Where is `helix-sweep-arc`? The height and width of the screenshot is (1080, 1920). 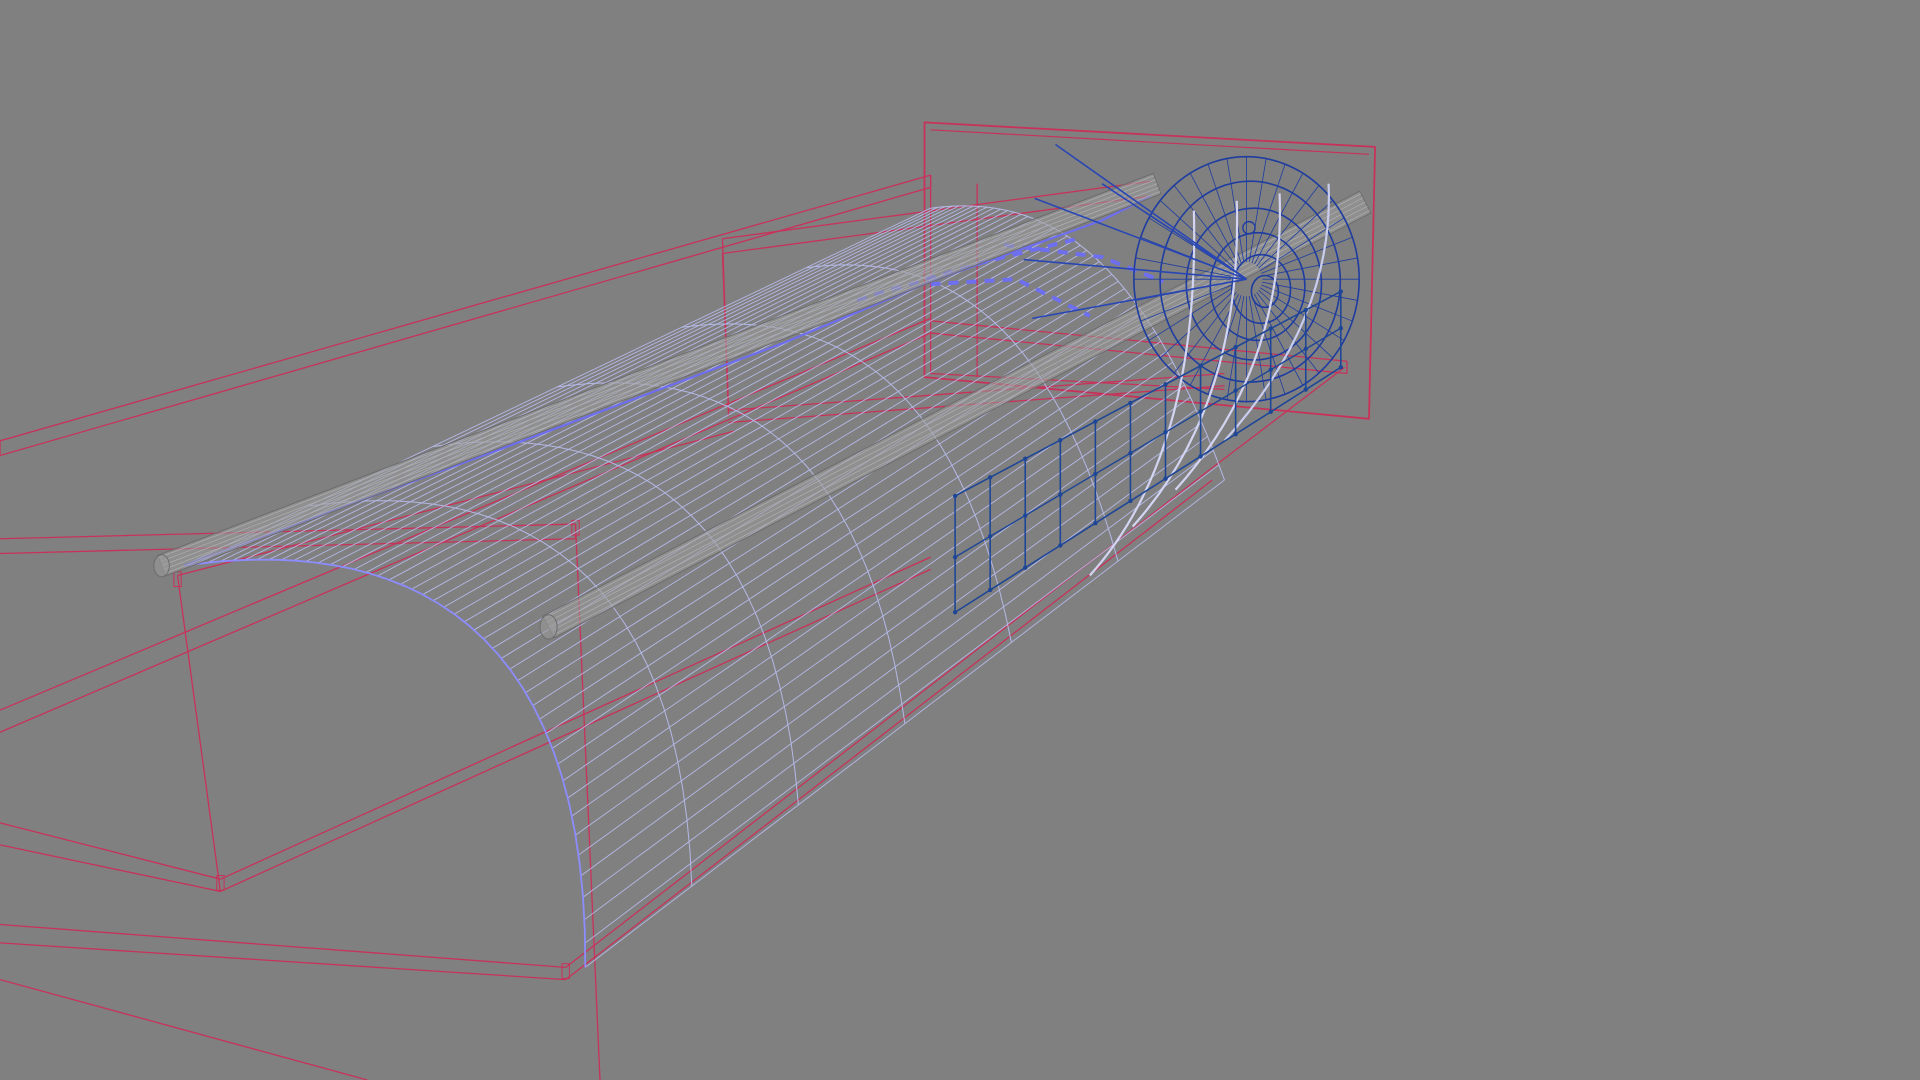 helix-sweep-arc is located at coordinates (1228, 342).